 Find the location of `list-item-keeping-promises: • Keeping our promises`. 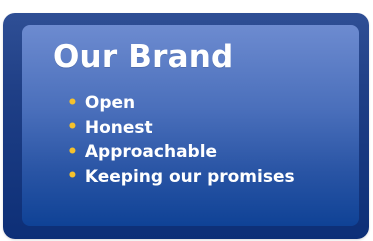

list-item-keeping-promises: • Keeping our promises is located at coordinates (181, 177).